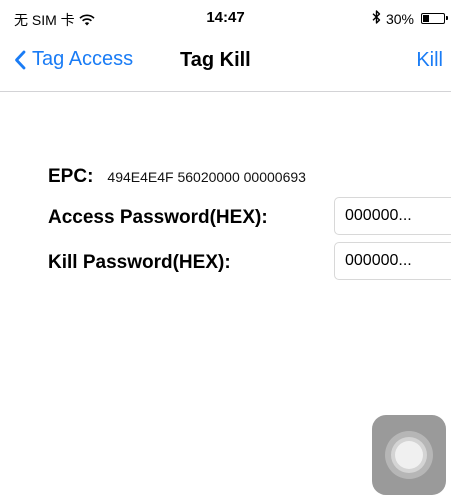 Image resolution: width=451 pixels, height=495 pixels. I want to click on assistive-touch-ring, so click(409, 455).